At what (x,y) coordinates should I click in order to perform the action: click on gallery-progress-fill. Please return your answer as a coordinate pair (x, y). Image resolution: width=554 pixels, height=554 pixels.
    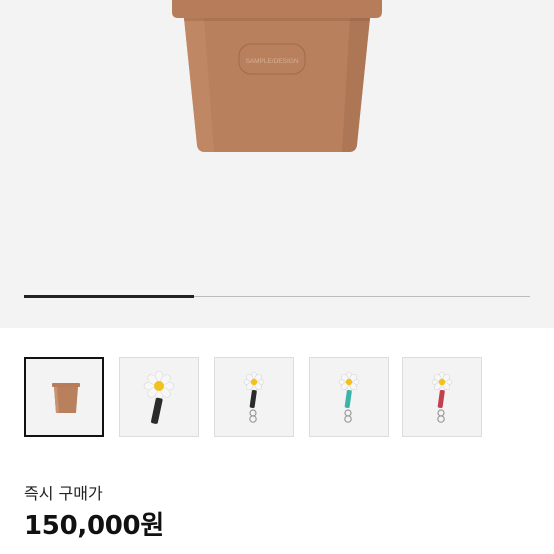
    Looking at the image, I should click on (109, 296).